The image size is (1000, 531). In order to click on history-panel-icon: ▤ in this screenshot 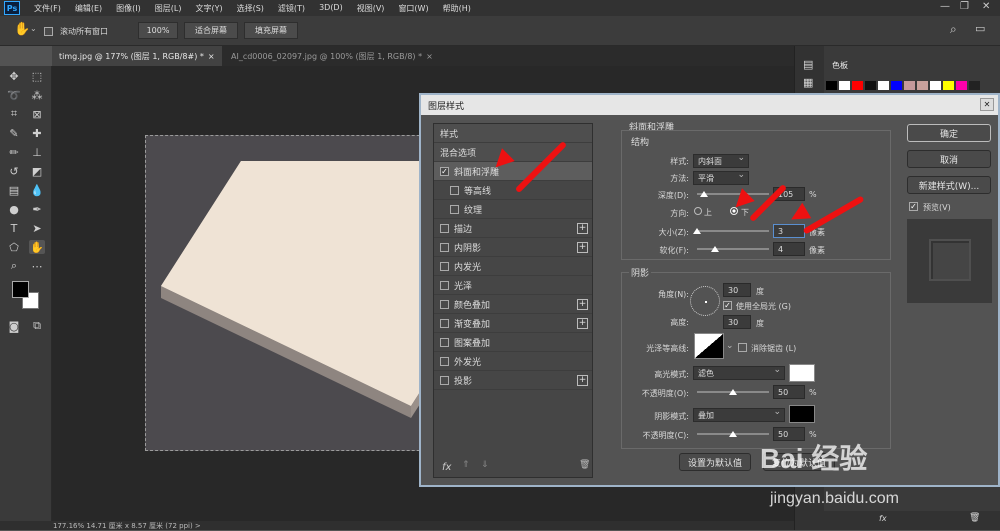, I will do `click(808, 64)`.